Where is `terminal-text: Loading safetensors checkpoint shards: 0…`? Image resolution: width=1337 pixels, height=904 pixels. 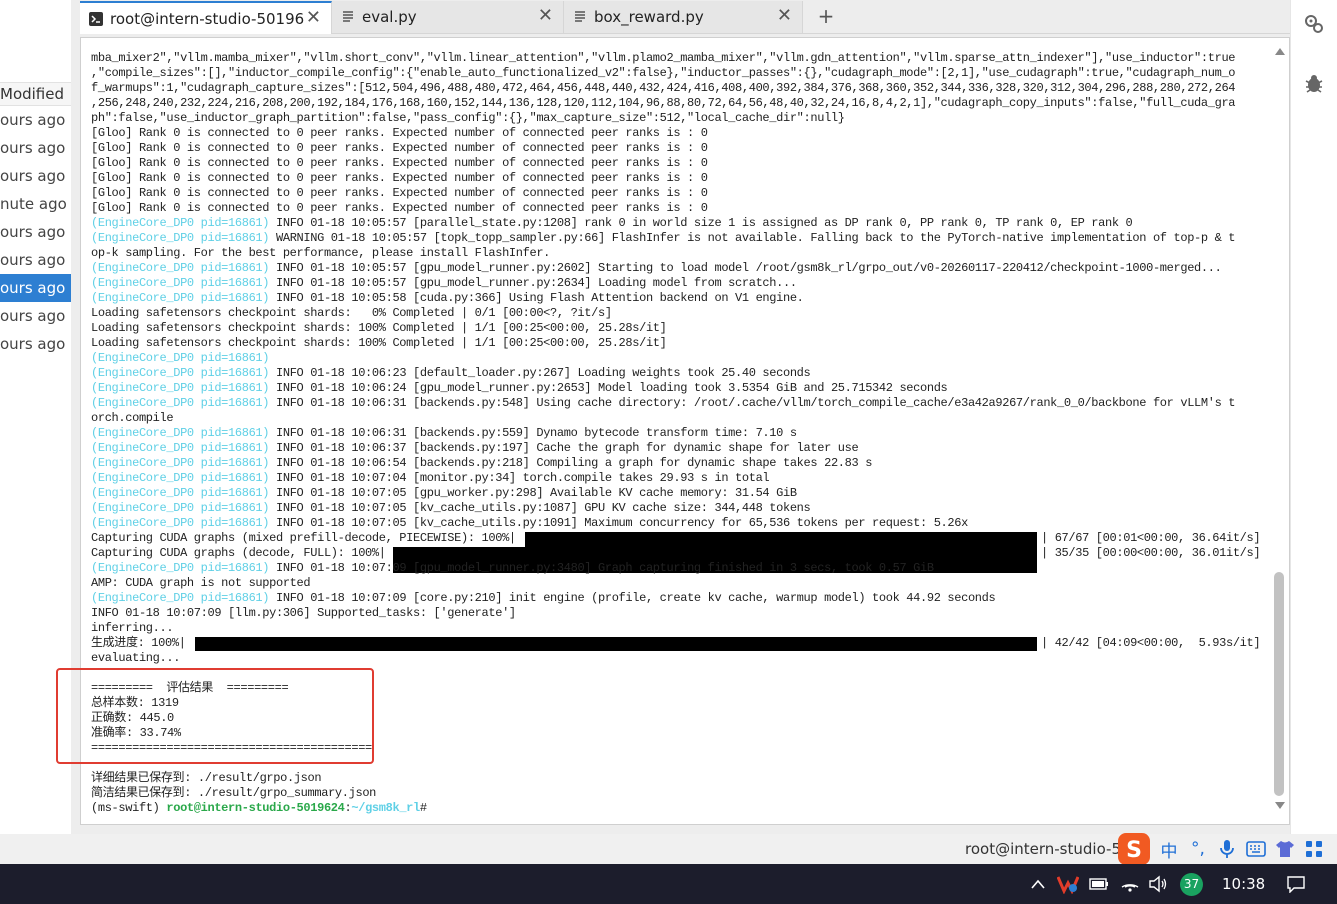 terminal-text: Loading safetensors checkpoint shards: 0… is located at coordinates (351, 313).